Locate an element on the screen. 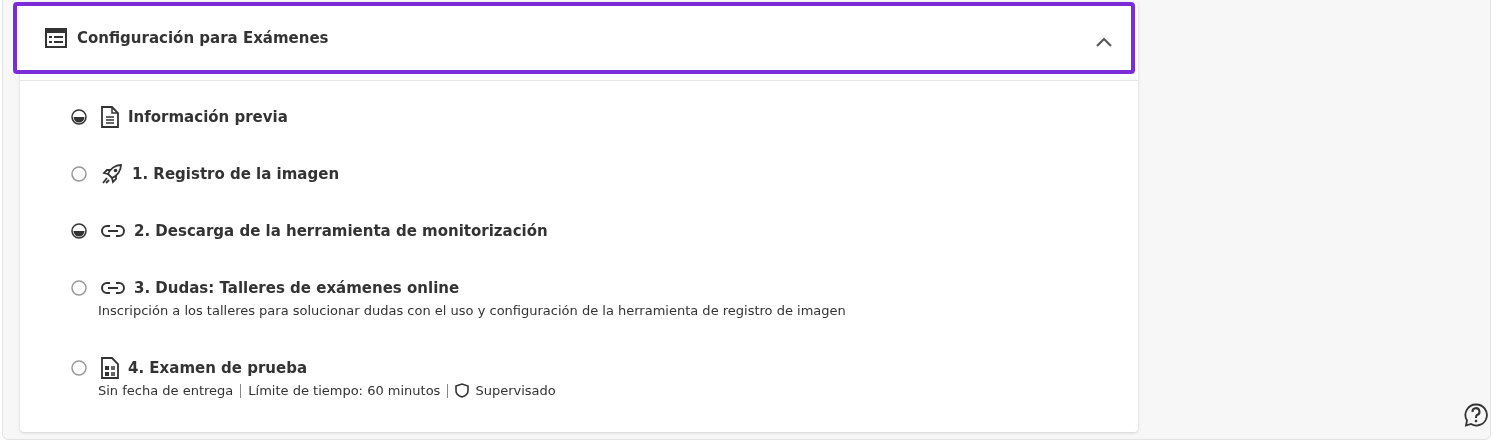 Image resolution: width=1493 pixels, height=441 pixels. item-detail: Límite de tiempo: 60 minutos is located at coordinates (344, 390).